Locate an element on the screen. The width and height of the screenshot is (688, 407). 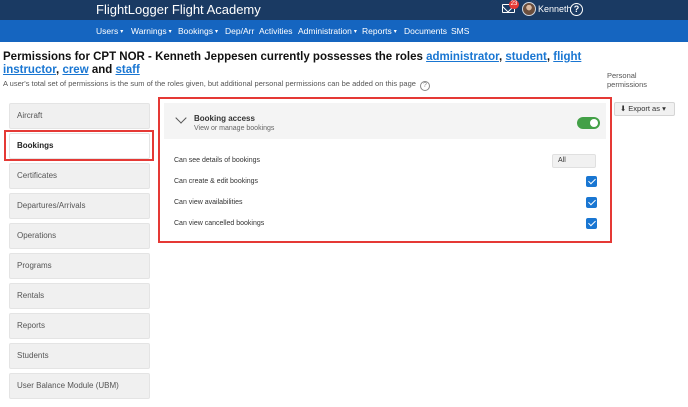
role-link-administrator: administrator is located at coordinates (462, 57).